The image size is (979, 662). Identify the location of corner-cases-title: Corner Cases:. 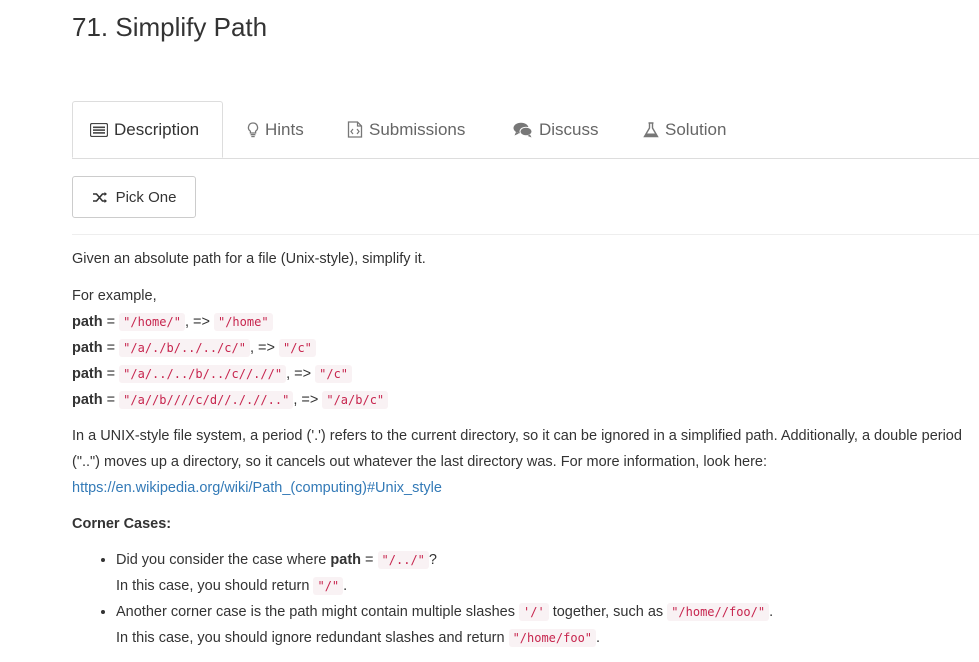
(122, 524).